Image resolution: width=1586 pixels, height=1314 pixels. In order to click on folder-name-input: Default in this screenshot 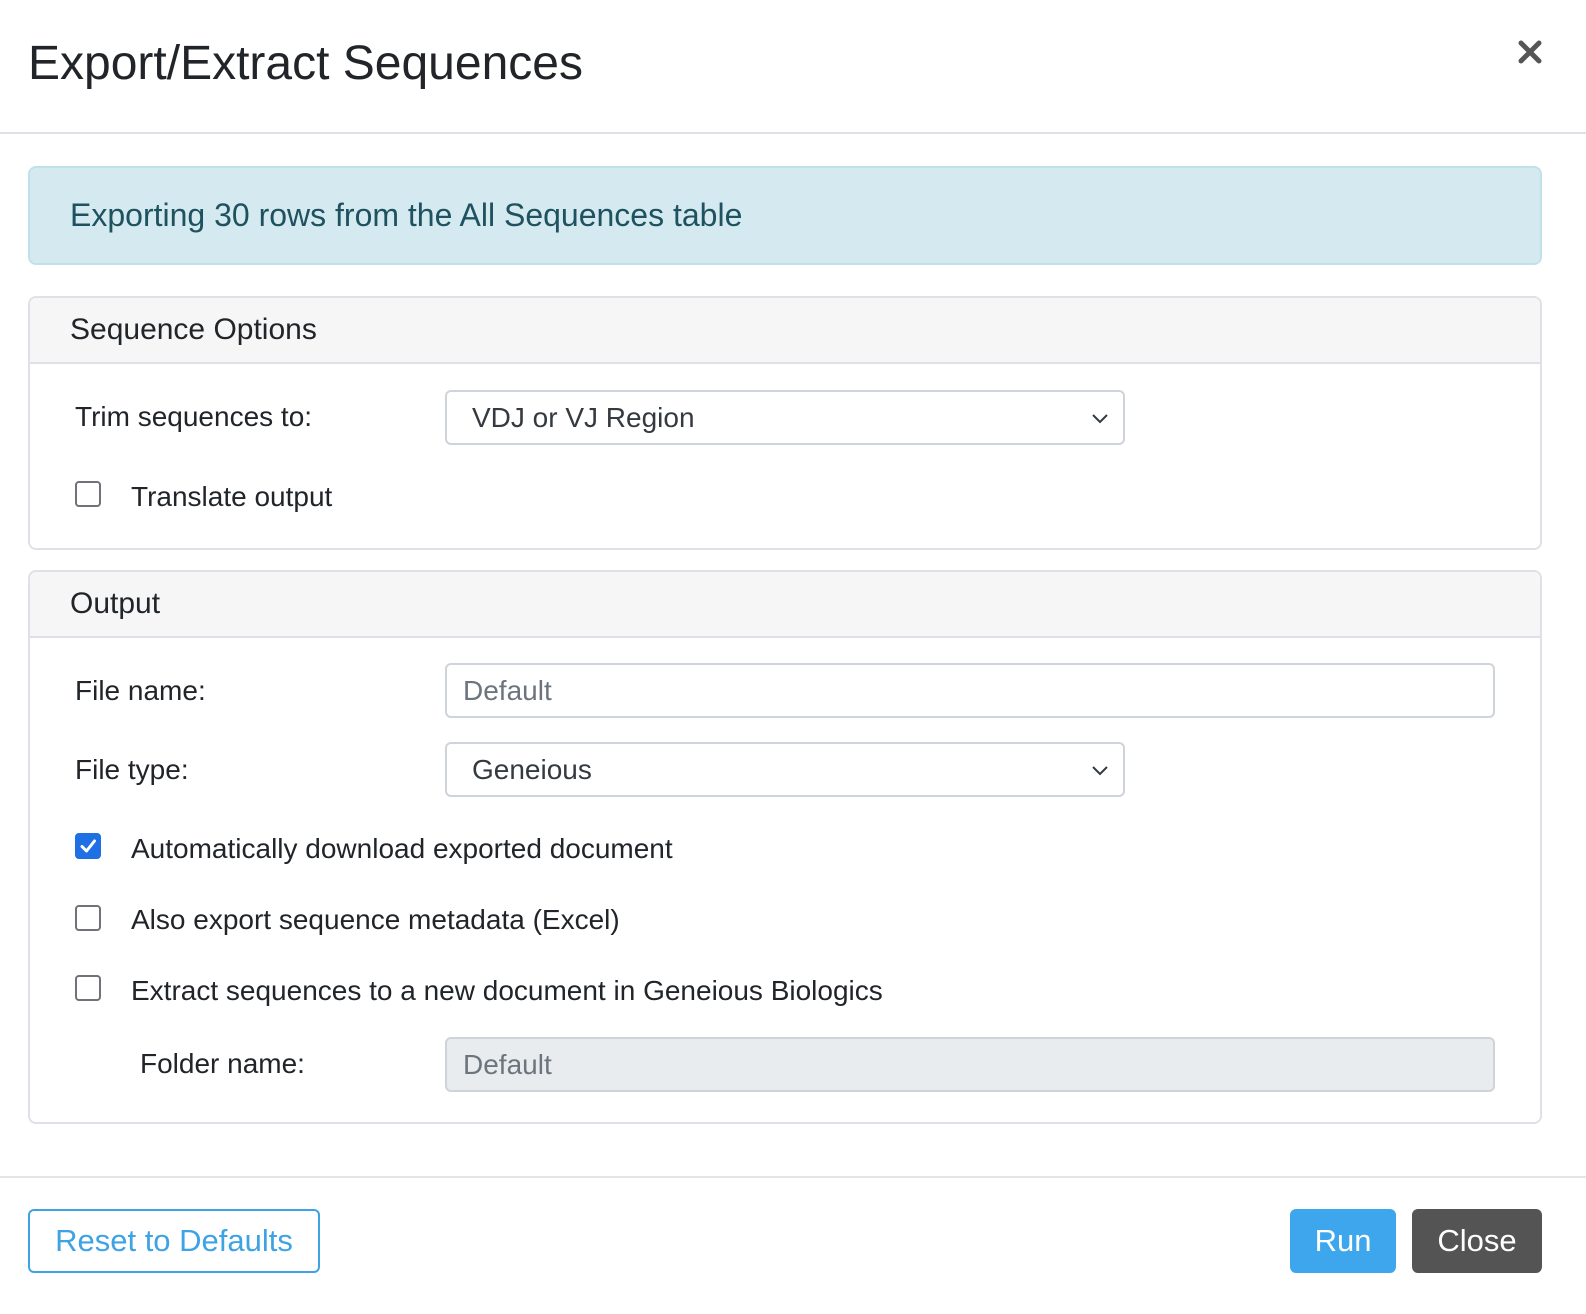, I will do `click(970, 1064)`.